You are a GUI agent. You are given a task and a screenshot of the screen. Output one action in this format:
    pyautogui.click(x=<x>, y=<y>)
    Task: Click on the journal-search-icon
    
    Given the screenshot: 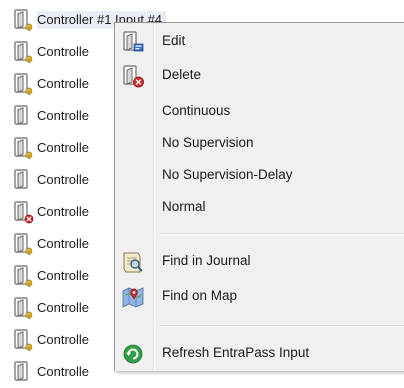 What is the action you would take?
    pyautogui.click(x=133, y=262)
    